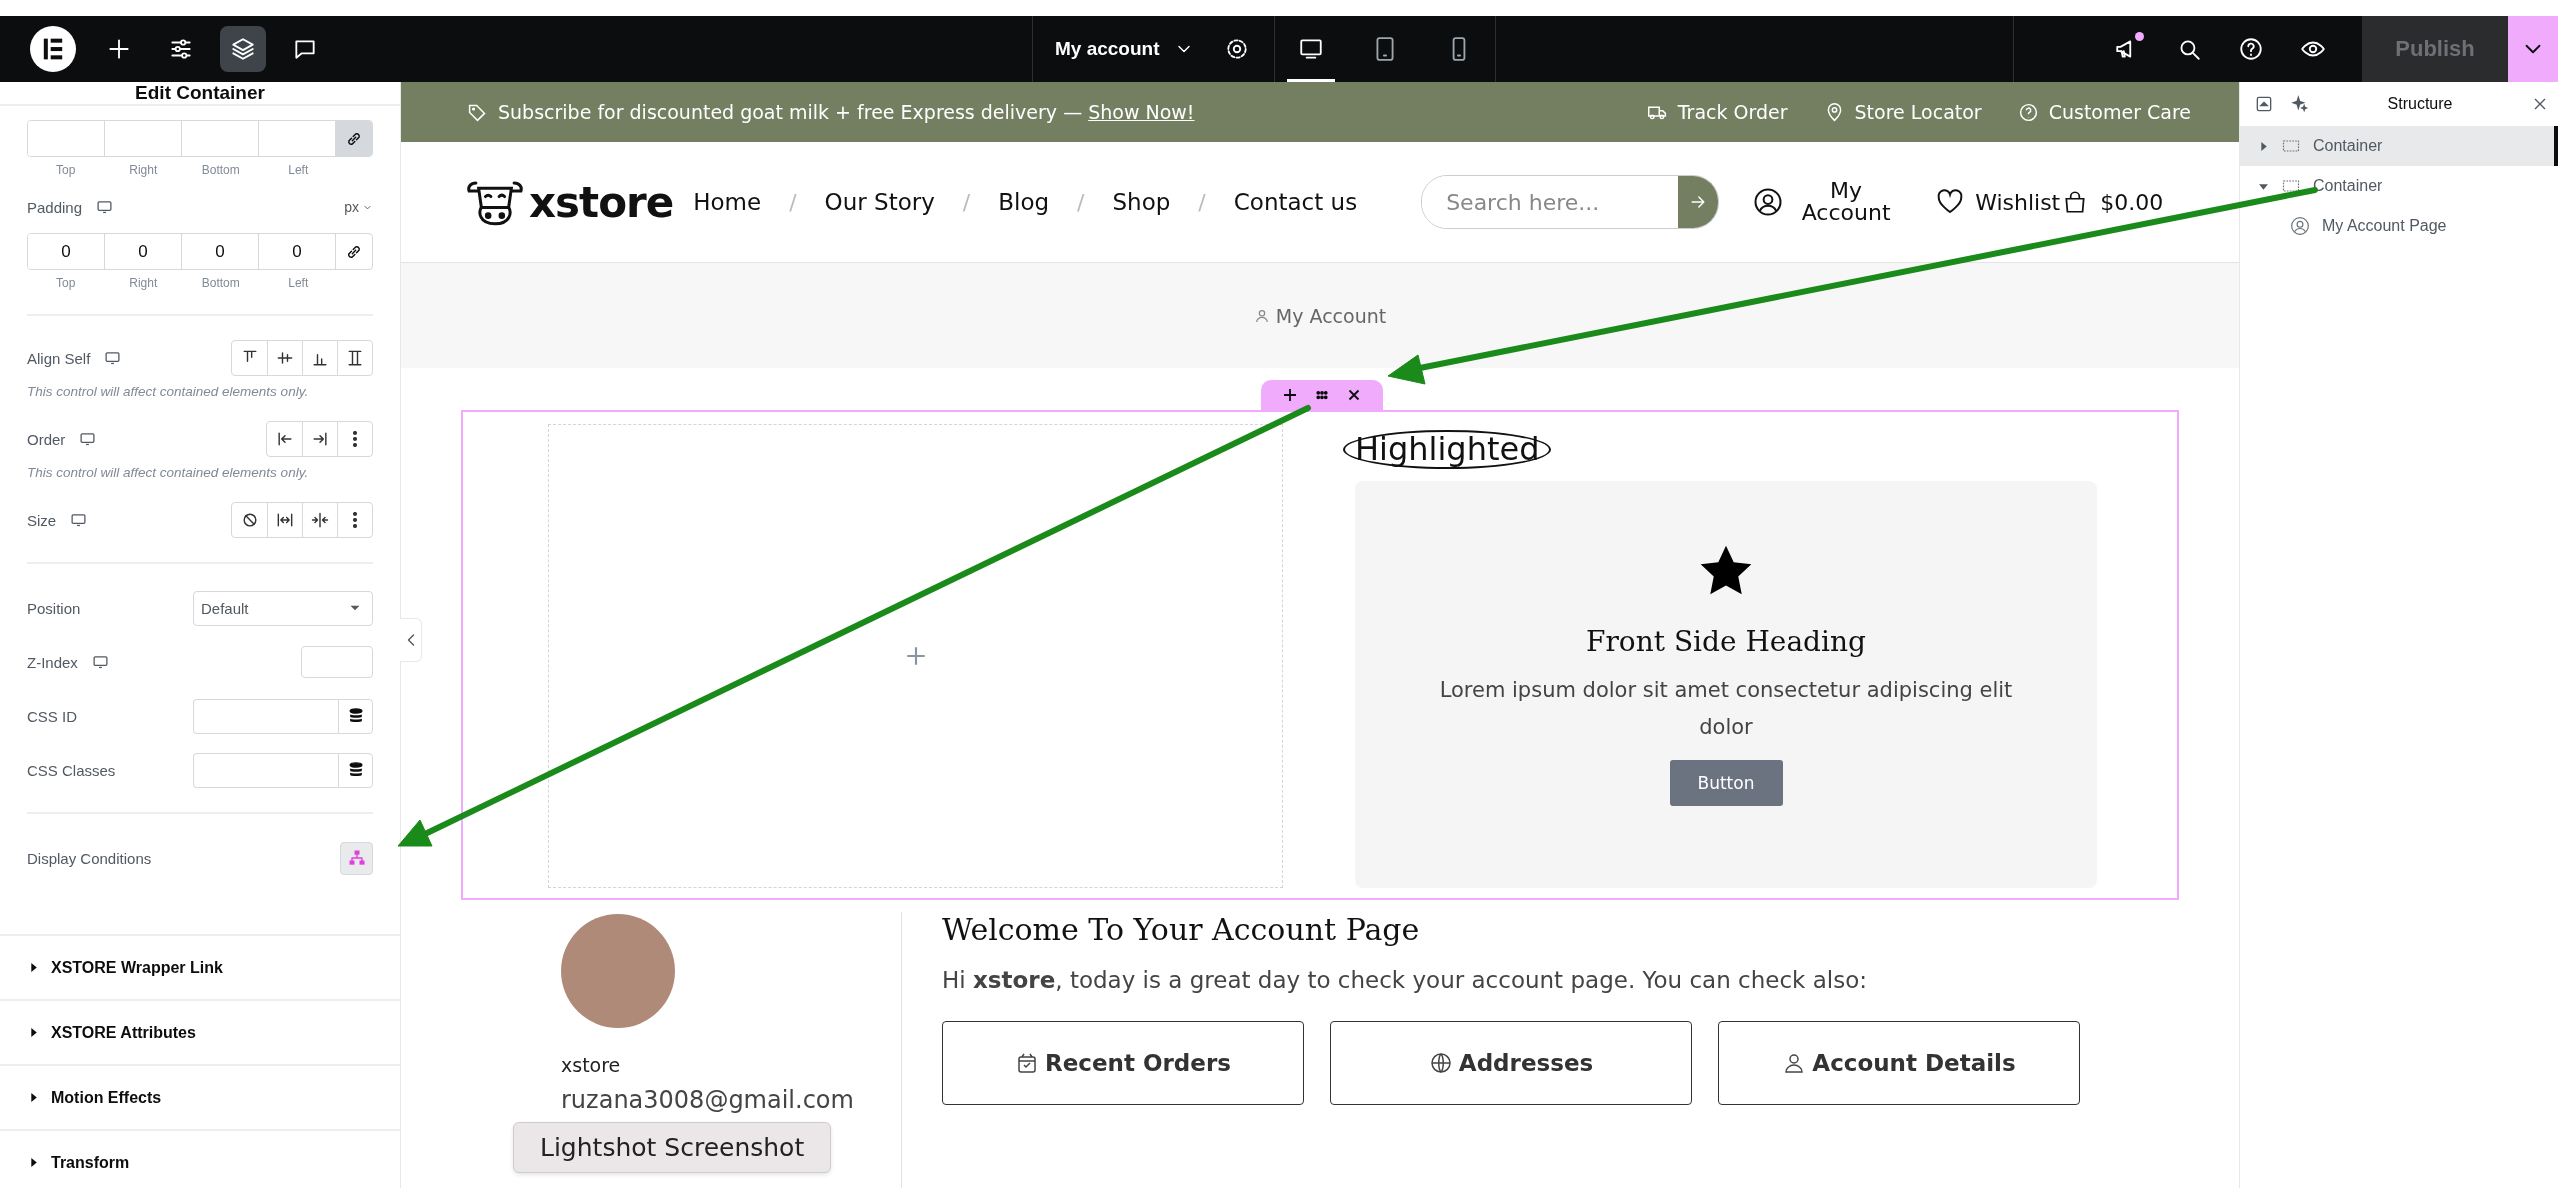 The width and height of the screenshot is (2558, 1188). I want to click on card-heading: Front Side Heading, so click(1726, 642).